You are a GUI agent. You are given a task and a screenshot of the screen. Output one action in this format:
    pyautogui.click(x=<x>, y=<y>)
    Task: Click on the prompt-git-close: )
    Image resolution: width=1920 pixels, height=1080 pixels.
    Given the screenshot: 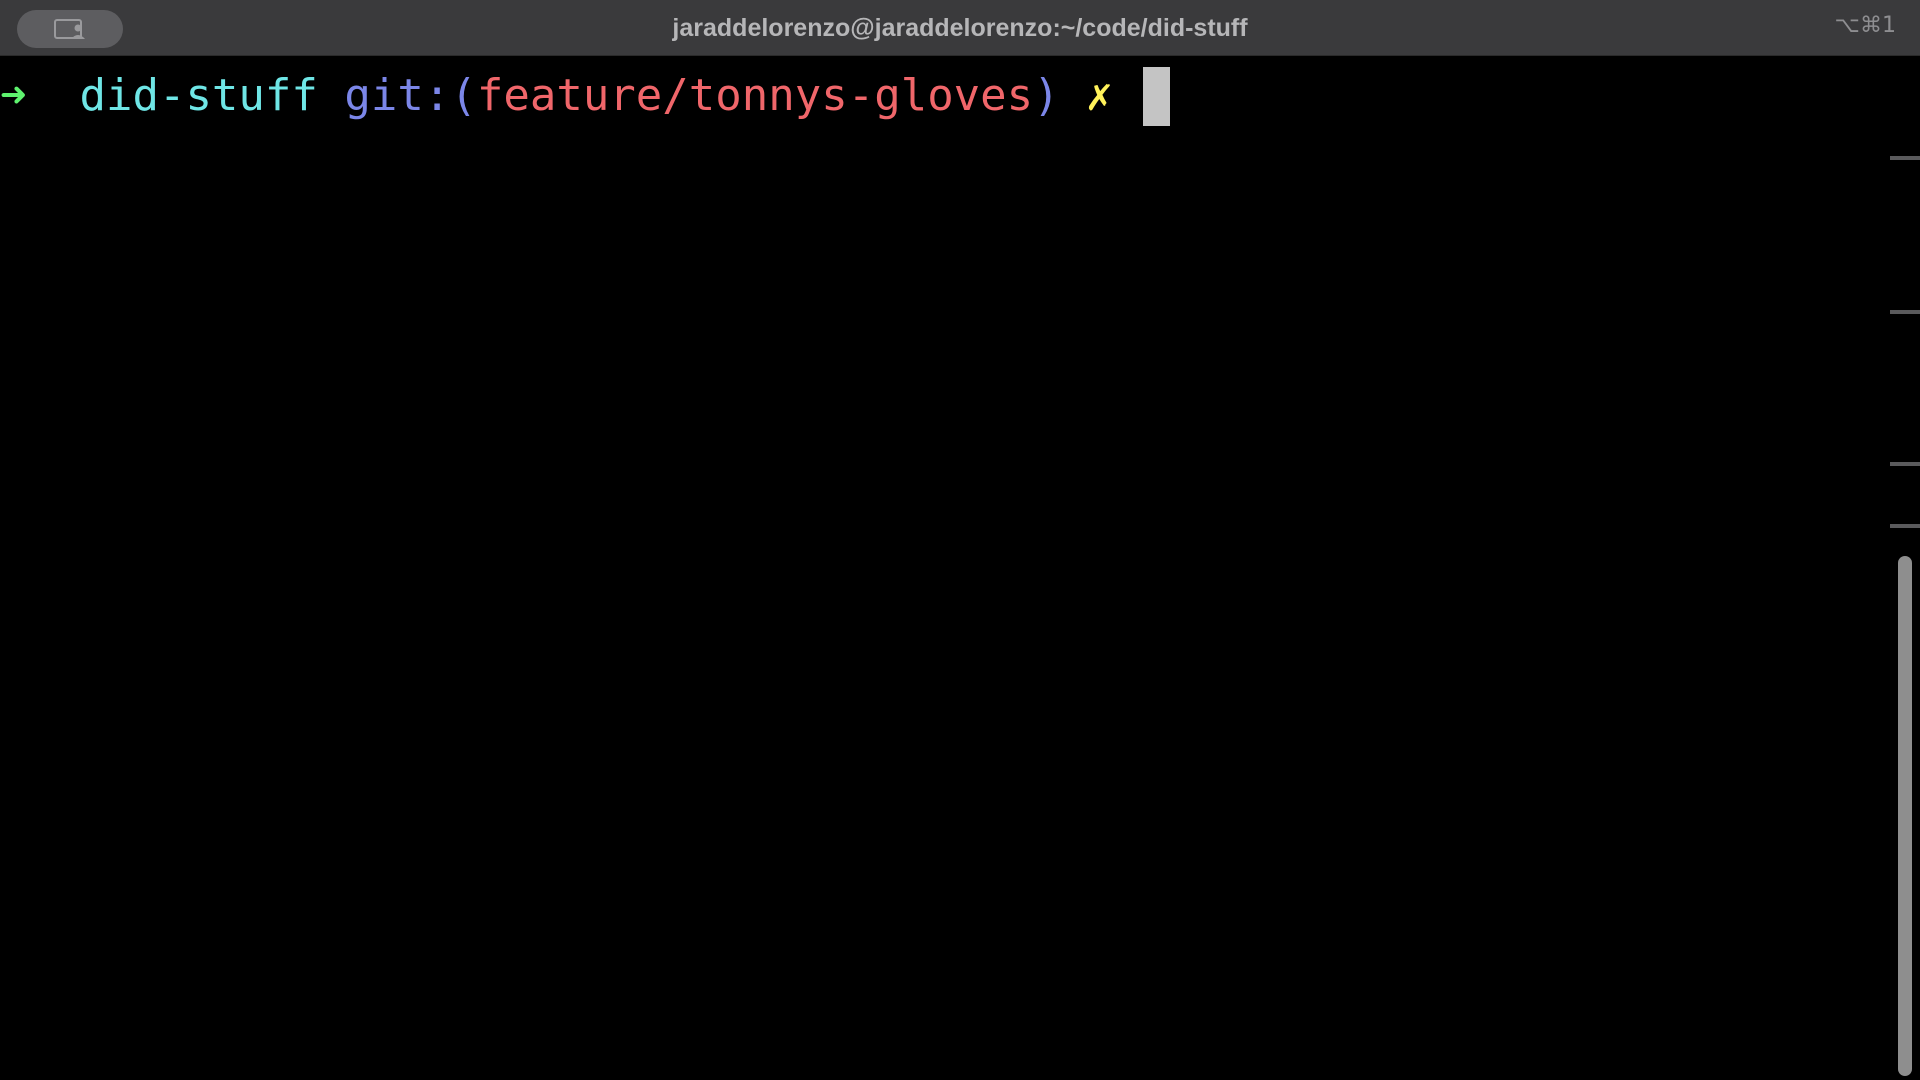 What is the action you would take?
    pyautogui.click(x=1046, y=95)
    